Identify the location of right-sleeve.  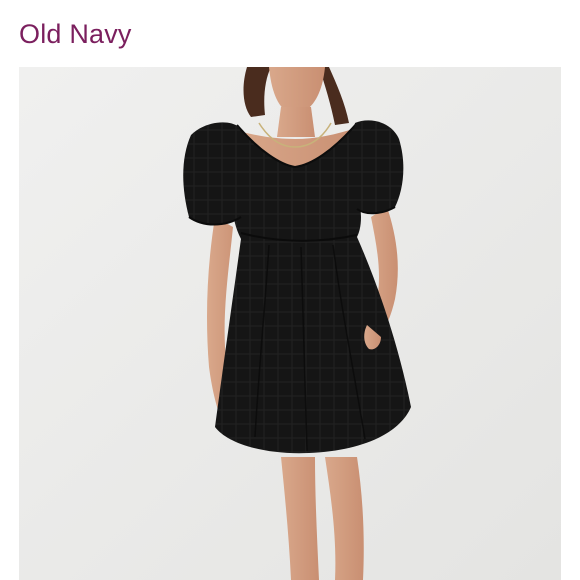
(378, 167).